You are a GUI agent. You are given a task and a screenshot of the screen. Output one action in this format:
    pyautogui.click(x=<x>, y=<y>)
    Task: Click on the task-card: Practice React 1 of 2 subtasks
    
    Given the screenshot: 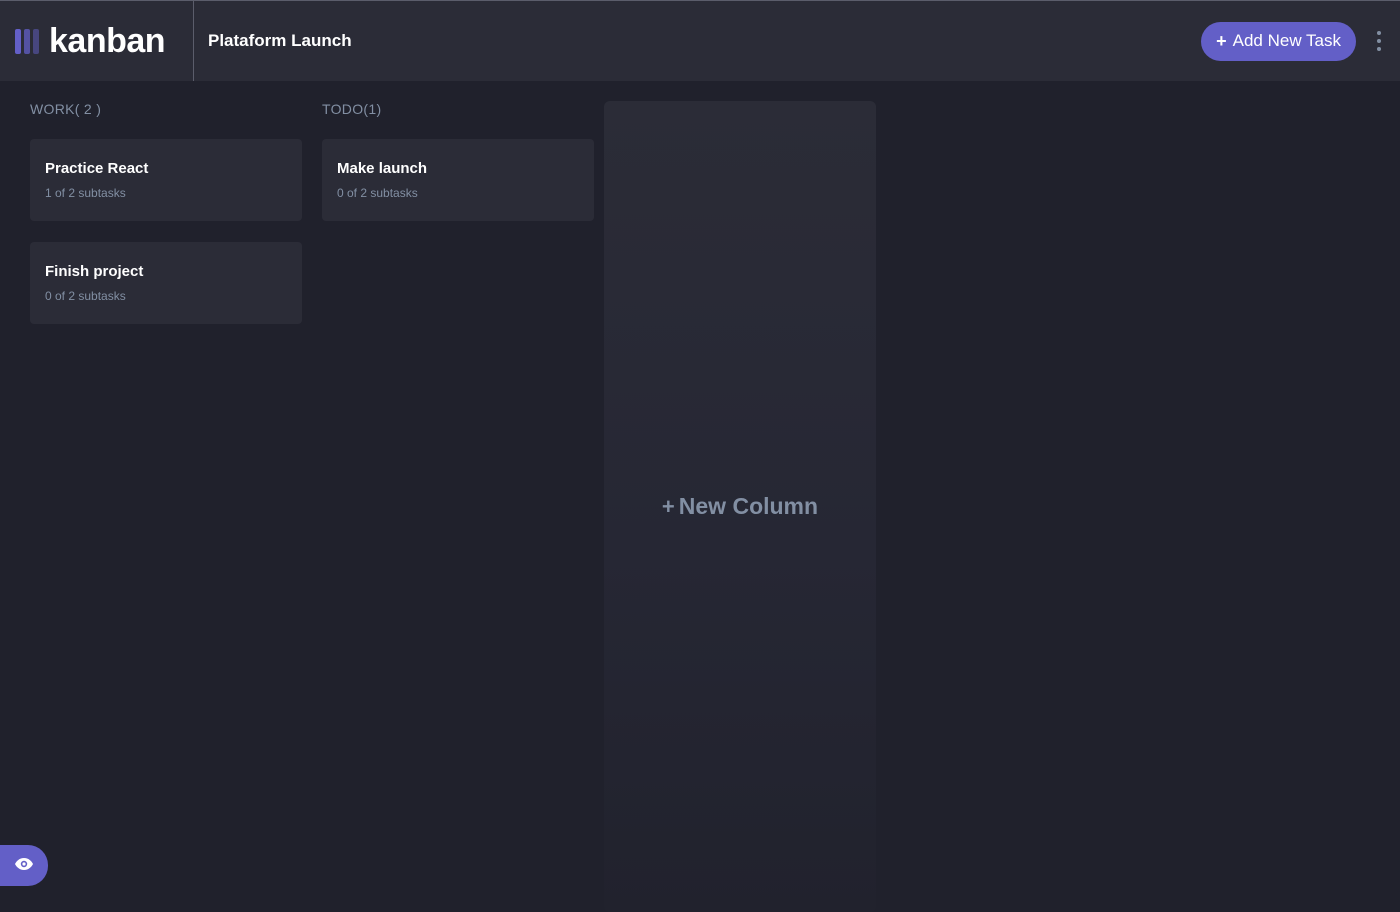 What is the action you would take?
    pyautogui.click(x=166, y=180)
    